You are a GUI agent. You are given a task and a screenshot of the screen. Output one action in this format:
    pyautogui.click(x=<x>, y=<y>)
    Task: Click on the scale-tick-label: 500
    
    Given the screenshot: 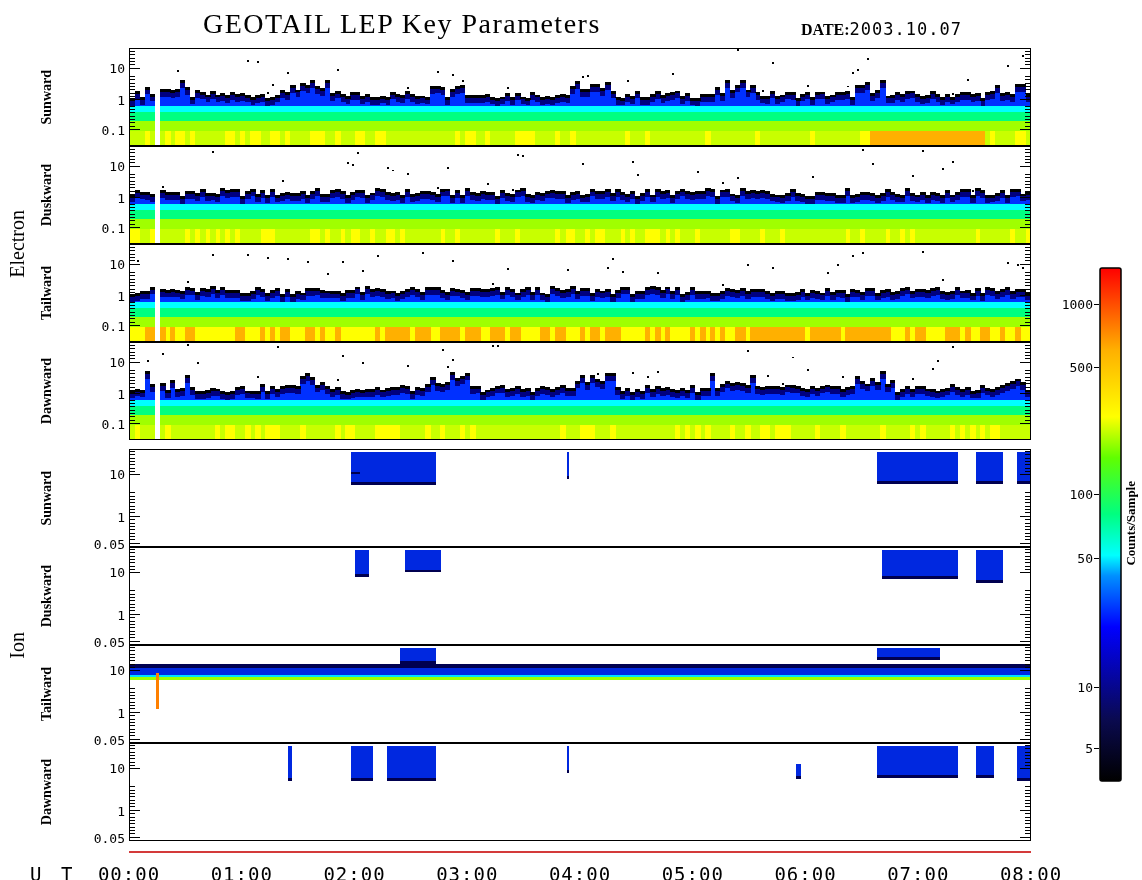 What is the action you would take?
    pyautogui.click(x=1081, y=366)
    